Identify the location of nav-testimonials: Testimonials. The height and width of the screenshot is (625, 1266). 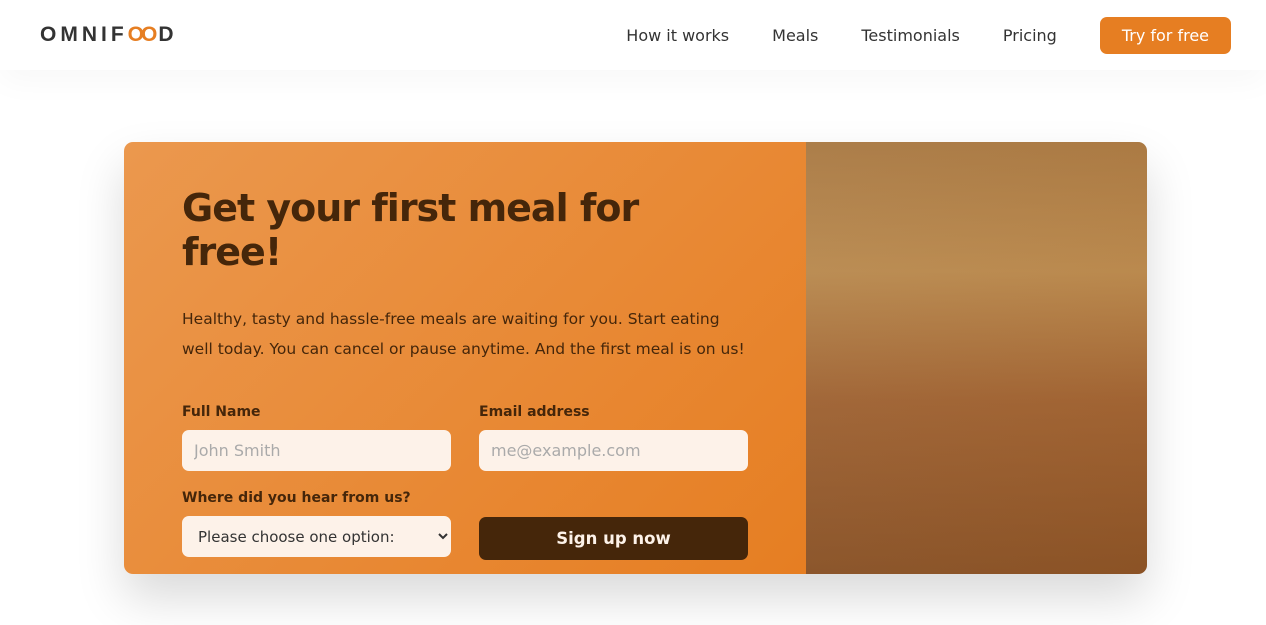
(910, 35).